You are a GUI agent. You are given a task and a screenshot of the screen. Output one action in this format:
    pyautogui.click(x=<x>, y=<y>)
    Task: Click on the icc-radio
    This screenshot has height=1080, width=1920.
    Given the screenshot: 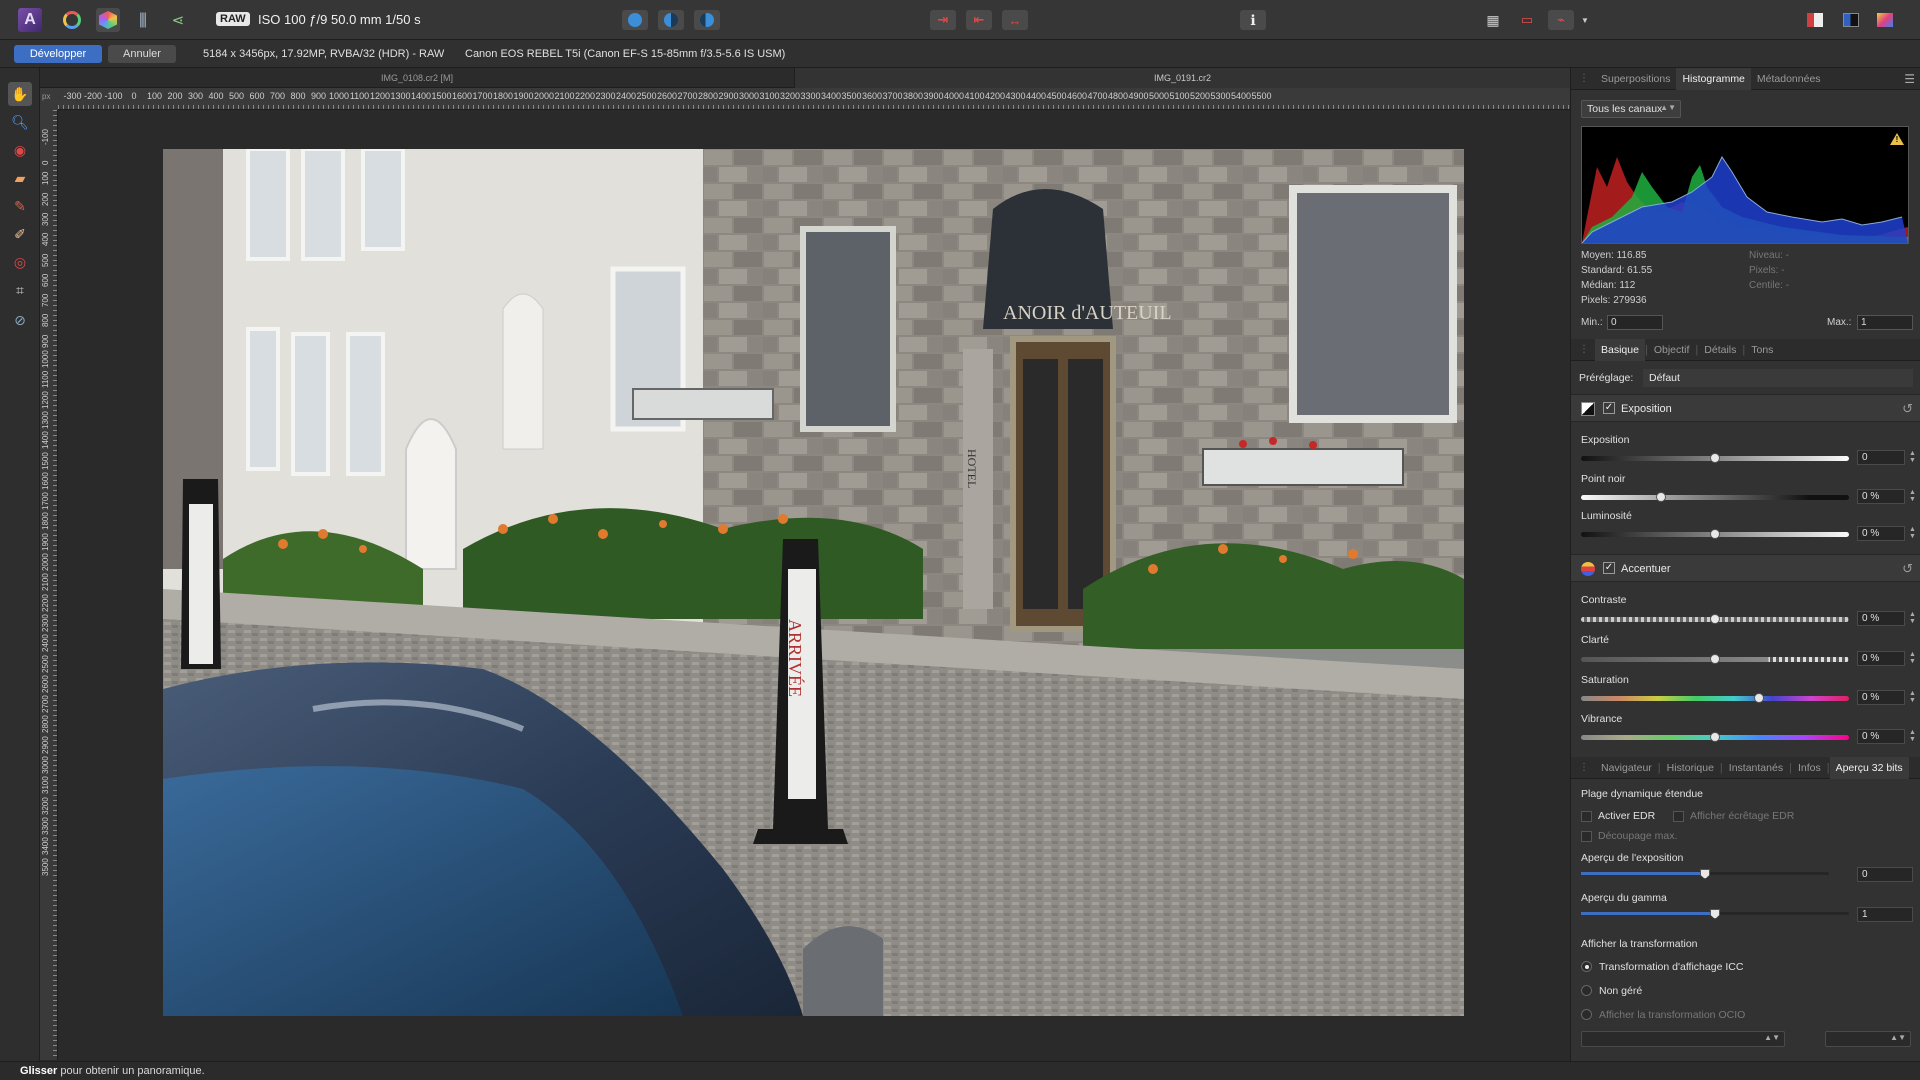 What is the action you would take?
    pyautogui.click(x=1586, y=966)
    